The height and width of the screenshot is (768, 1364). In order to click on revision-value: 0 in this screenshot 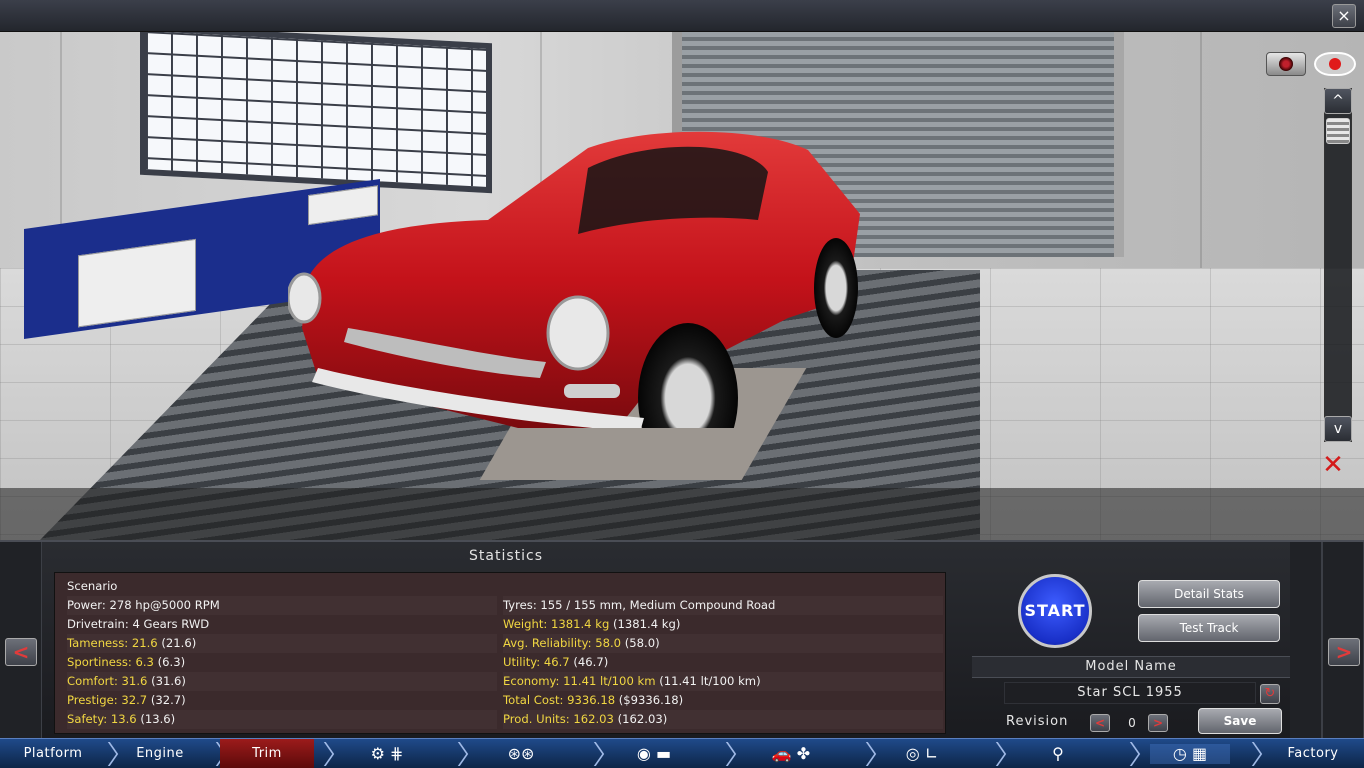, I will do `click(1132, 723)`.